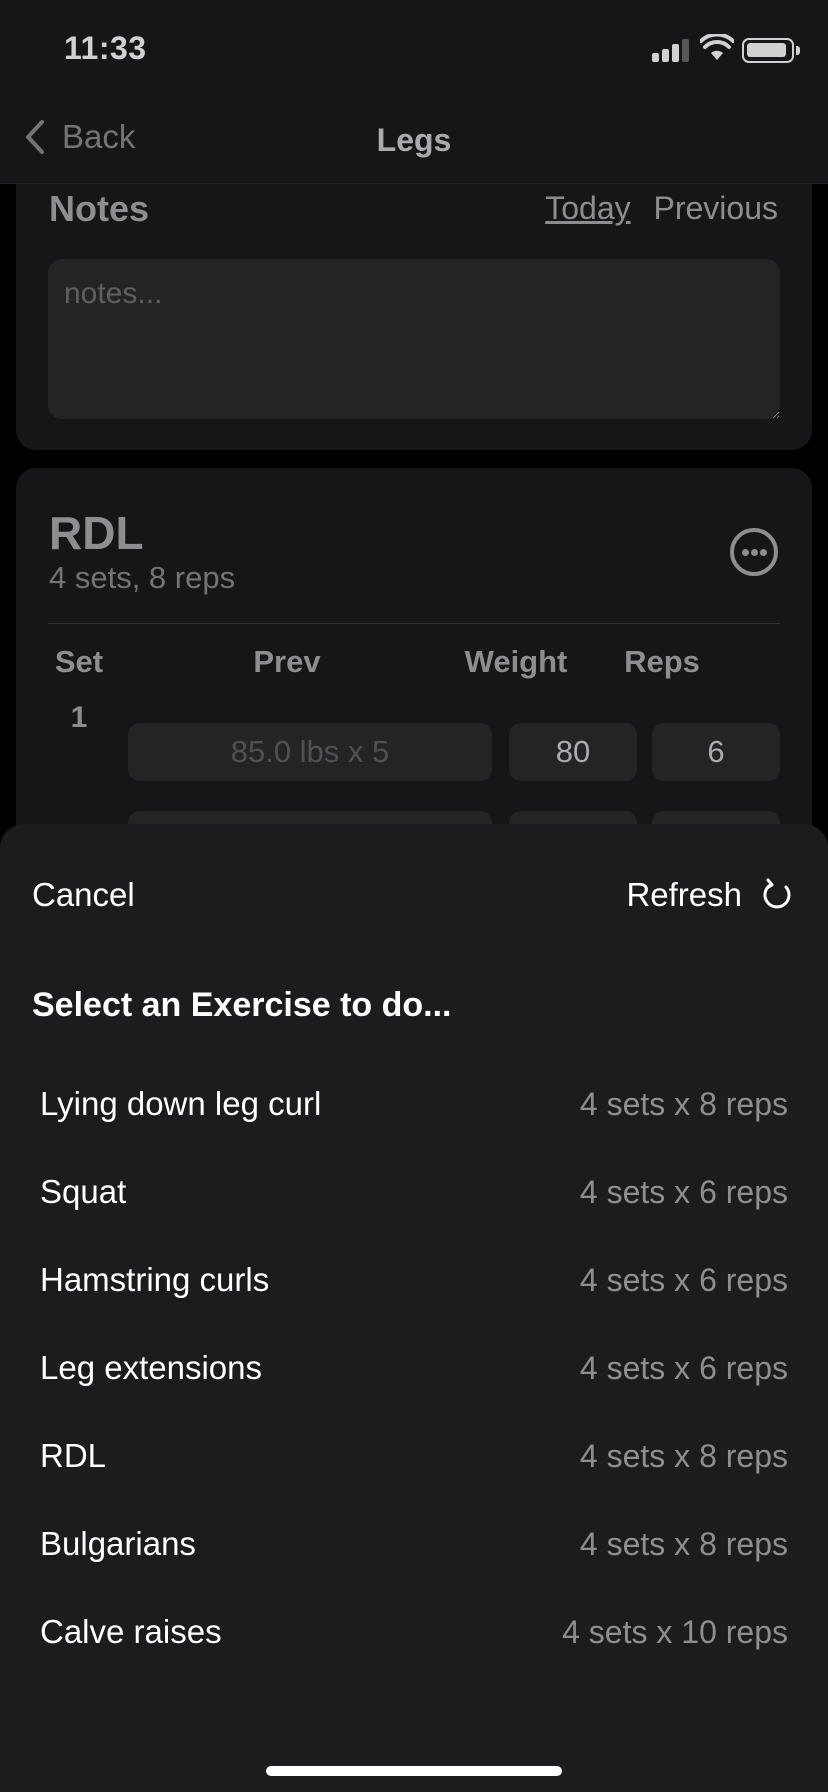 The height and width of the screenshot is (1792, 828). I want to click on list-item-name: Leg extensions, so click(151, 1367).